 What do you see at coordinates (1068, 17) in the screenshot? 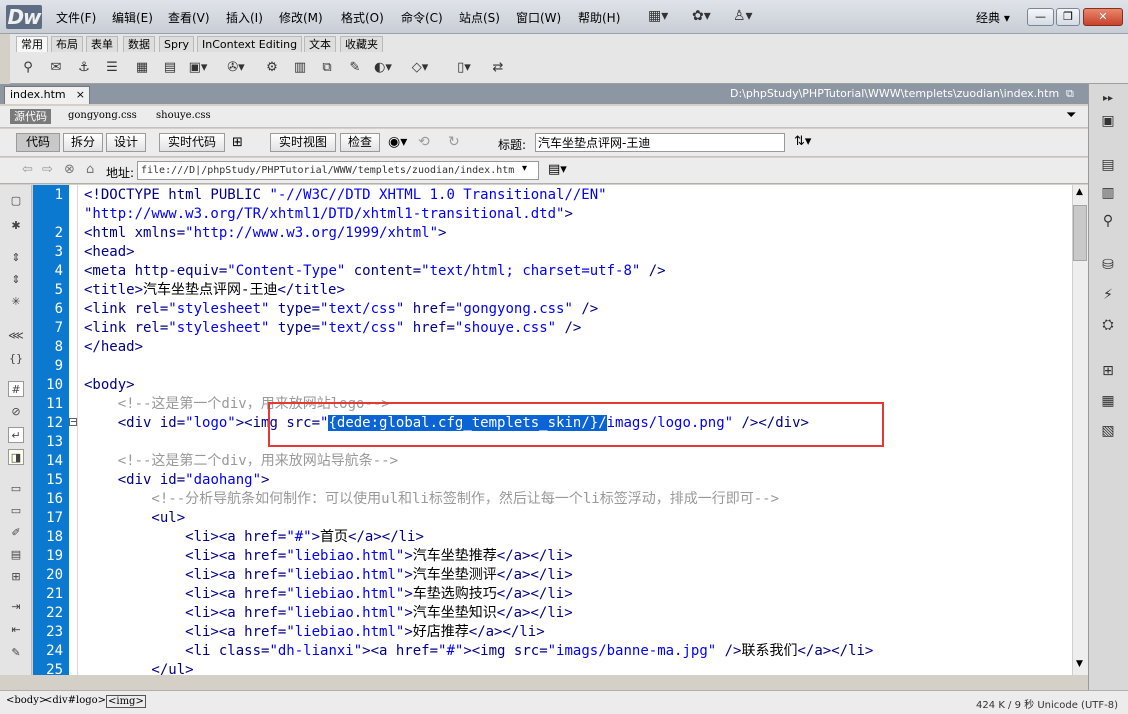
I see `restore-button: ❐` at bounding box center [1068, 17].